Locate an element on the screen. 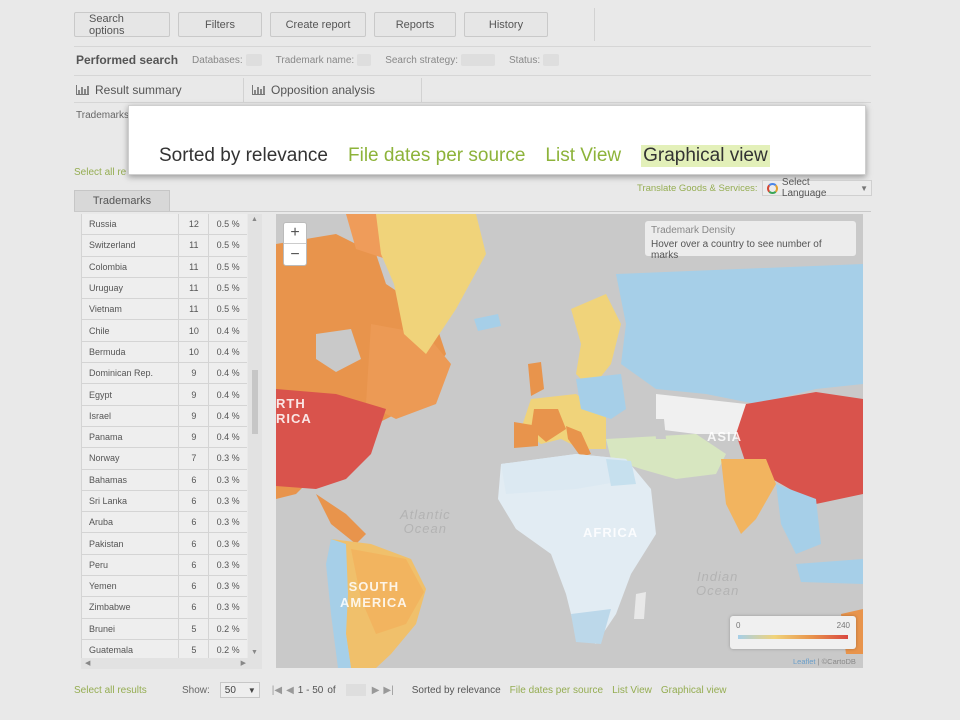 Image resolution: width=960 pixels, height=720 pixels. table-row: Aruba 6 0.3 % is located at coordinates (164, 523).